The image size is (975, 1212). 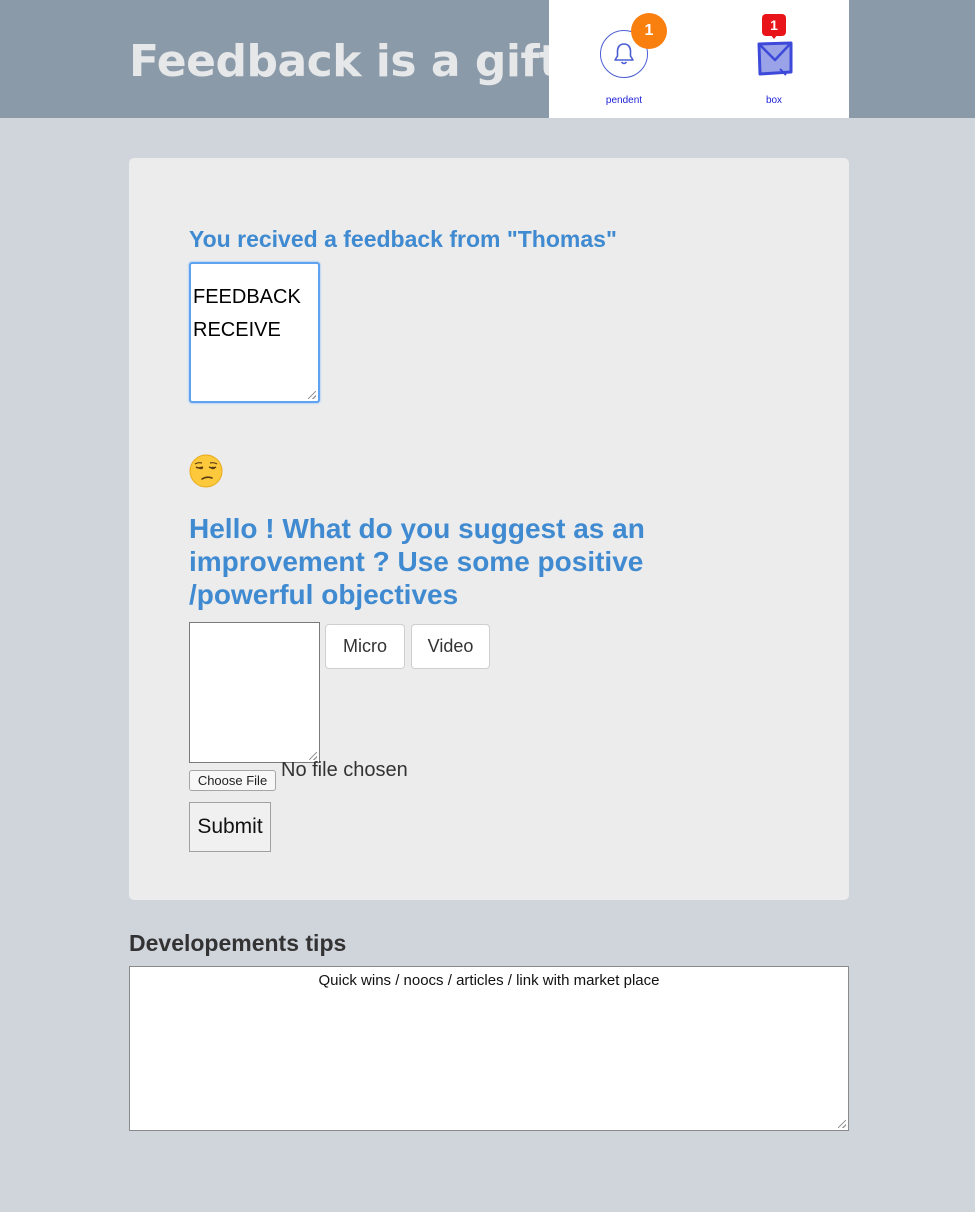 I want to click on received-feedback-textarea: FEEDBACK RECEIVE, so click(x=254, y=332).